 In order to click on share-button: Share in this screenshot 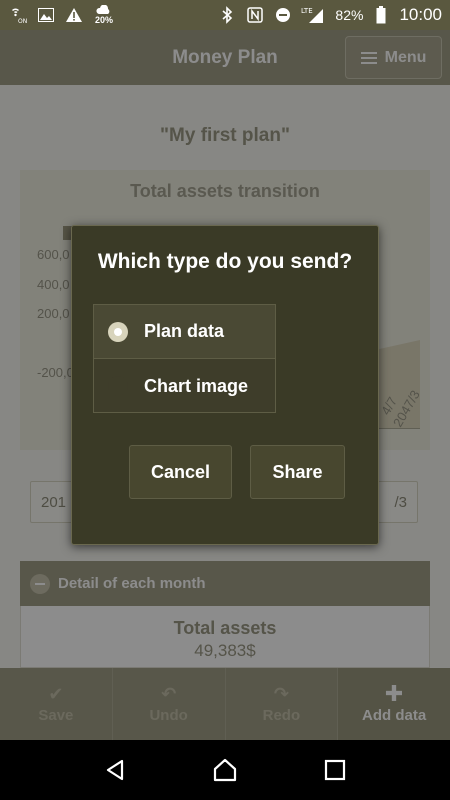, I will do `click(297, 472)`.